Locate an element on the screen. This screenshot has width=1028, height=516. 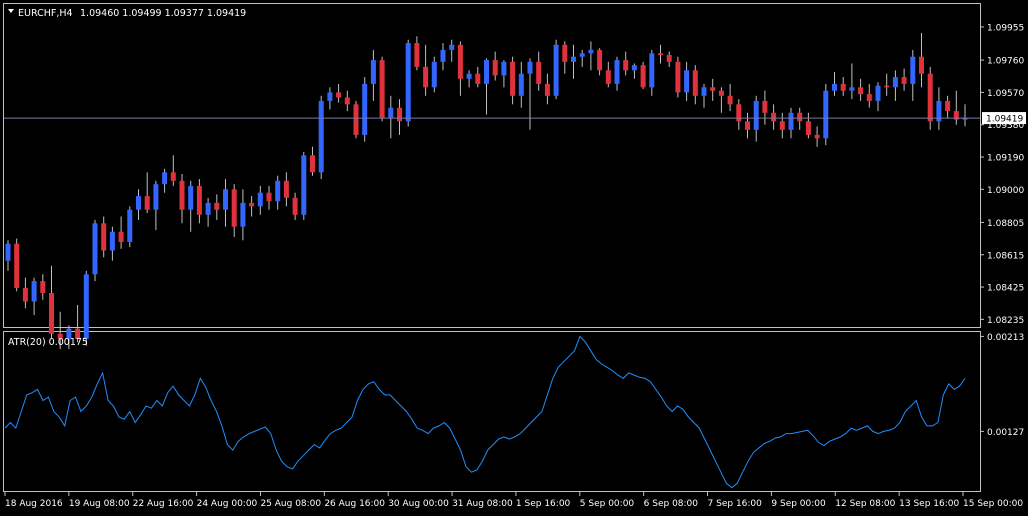
time-tick-label: 12 Sep 08:00 is located at coordinates (865, 504).